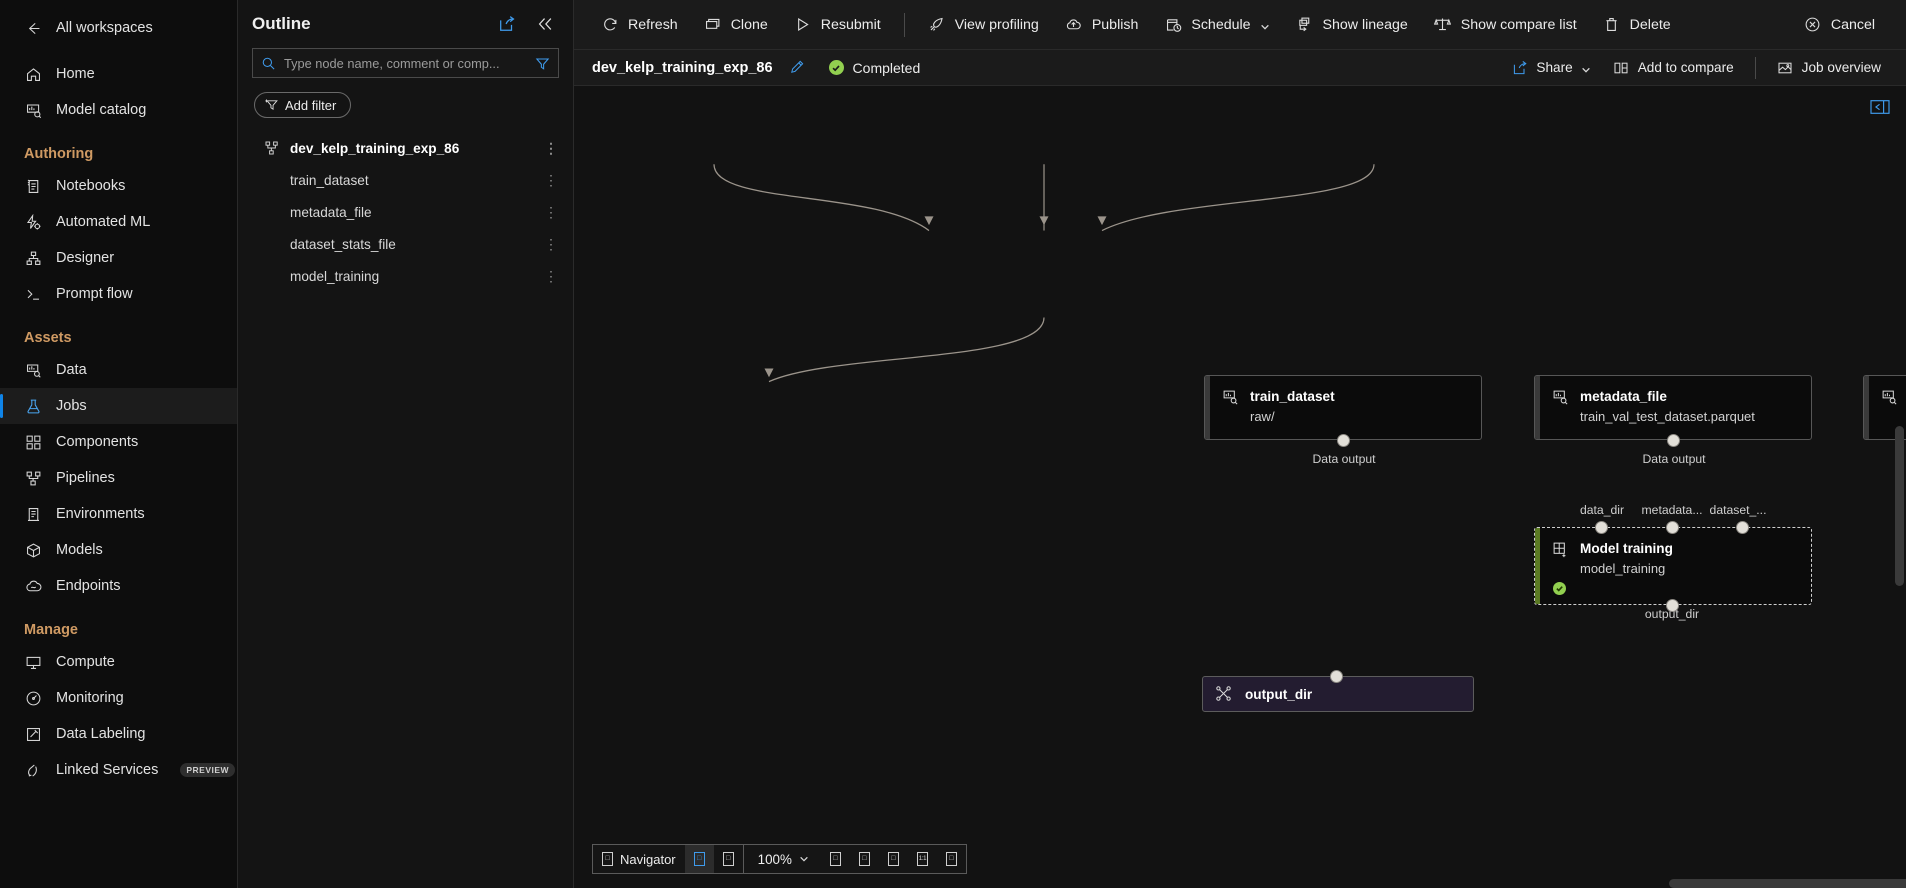 The width and height of the screenshot is (1906, 888). What do you see at coordinates (682, 67) in the screenshot?
I see `page-title: dev_kelp_training_exp_86` at bounding box center [682, 67].